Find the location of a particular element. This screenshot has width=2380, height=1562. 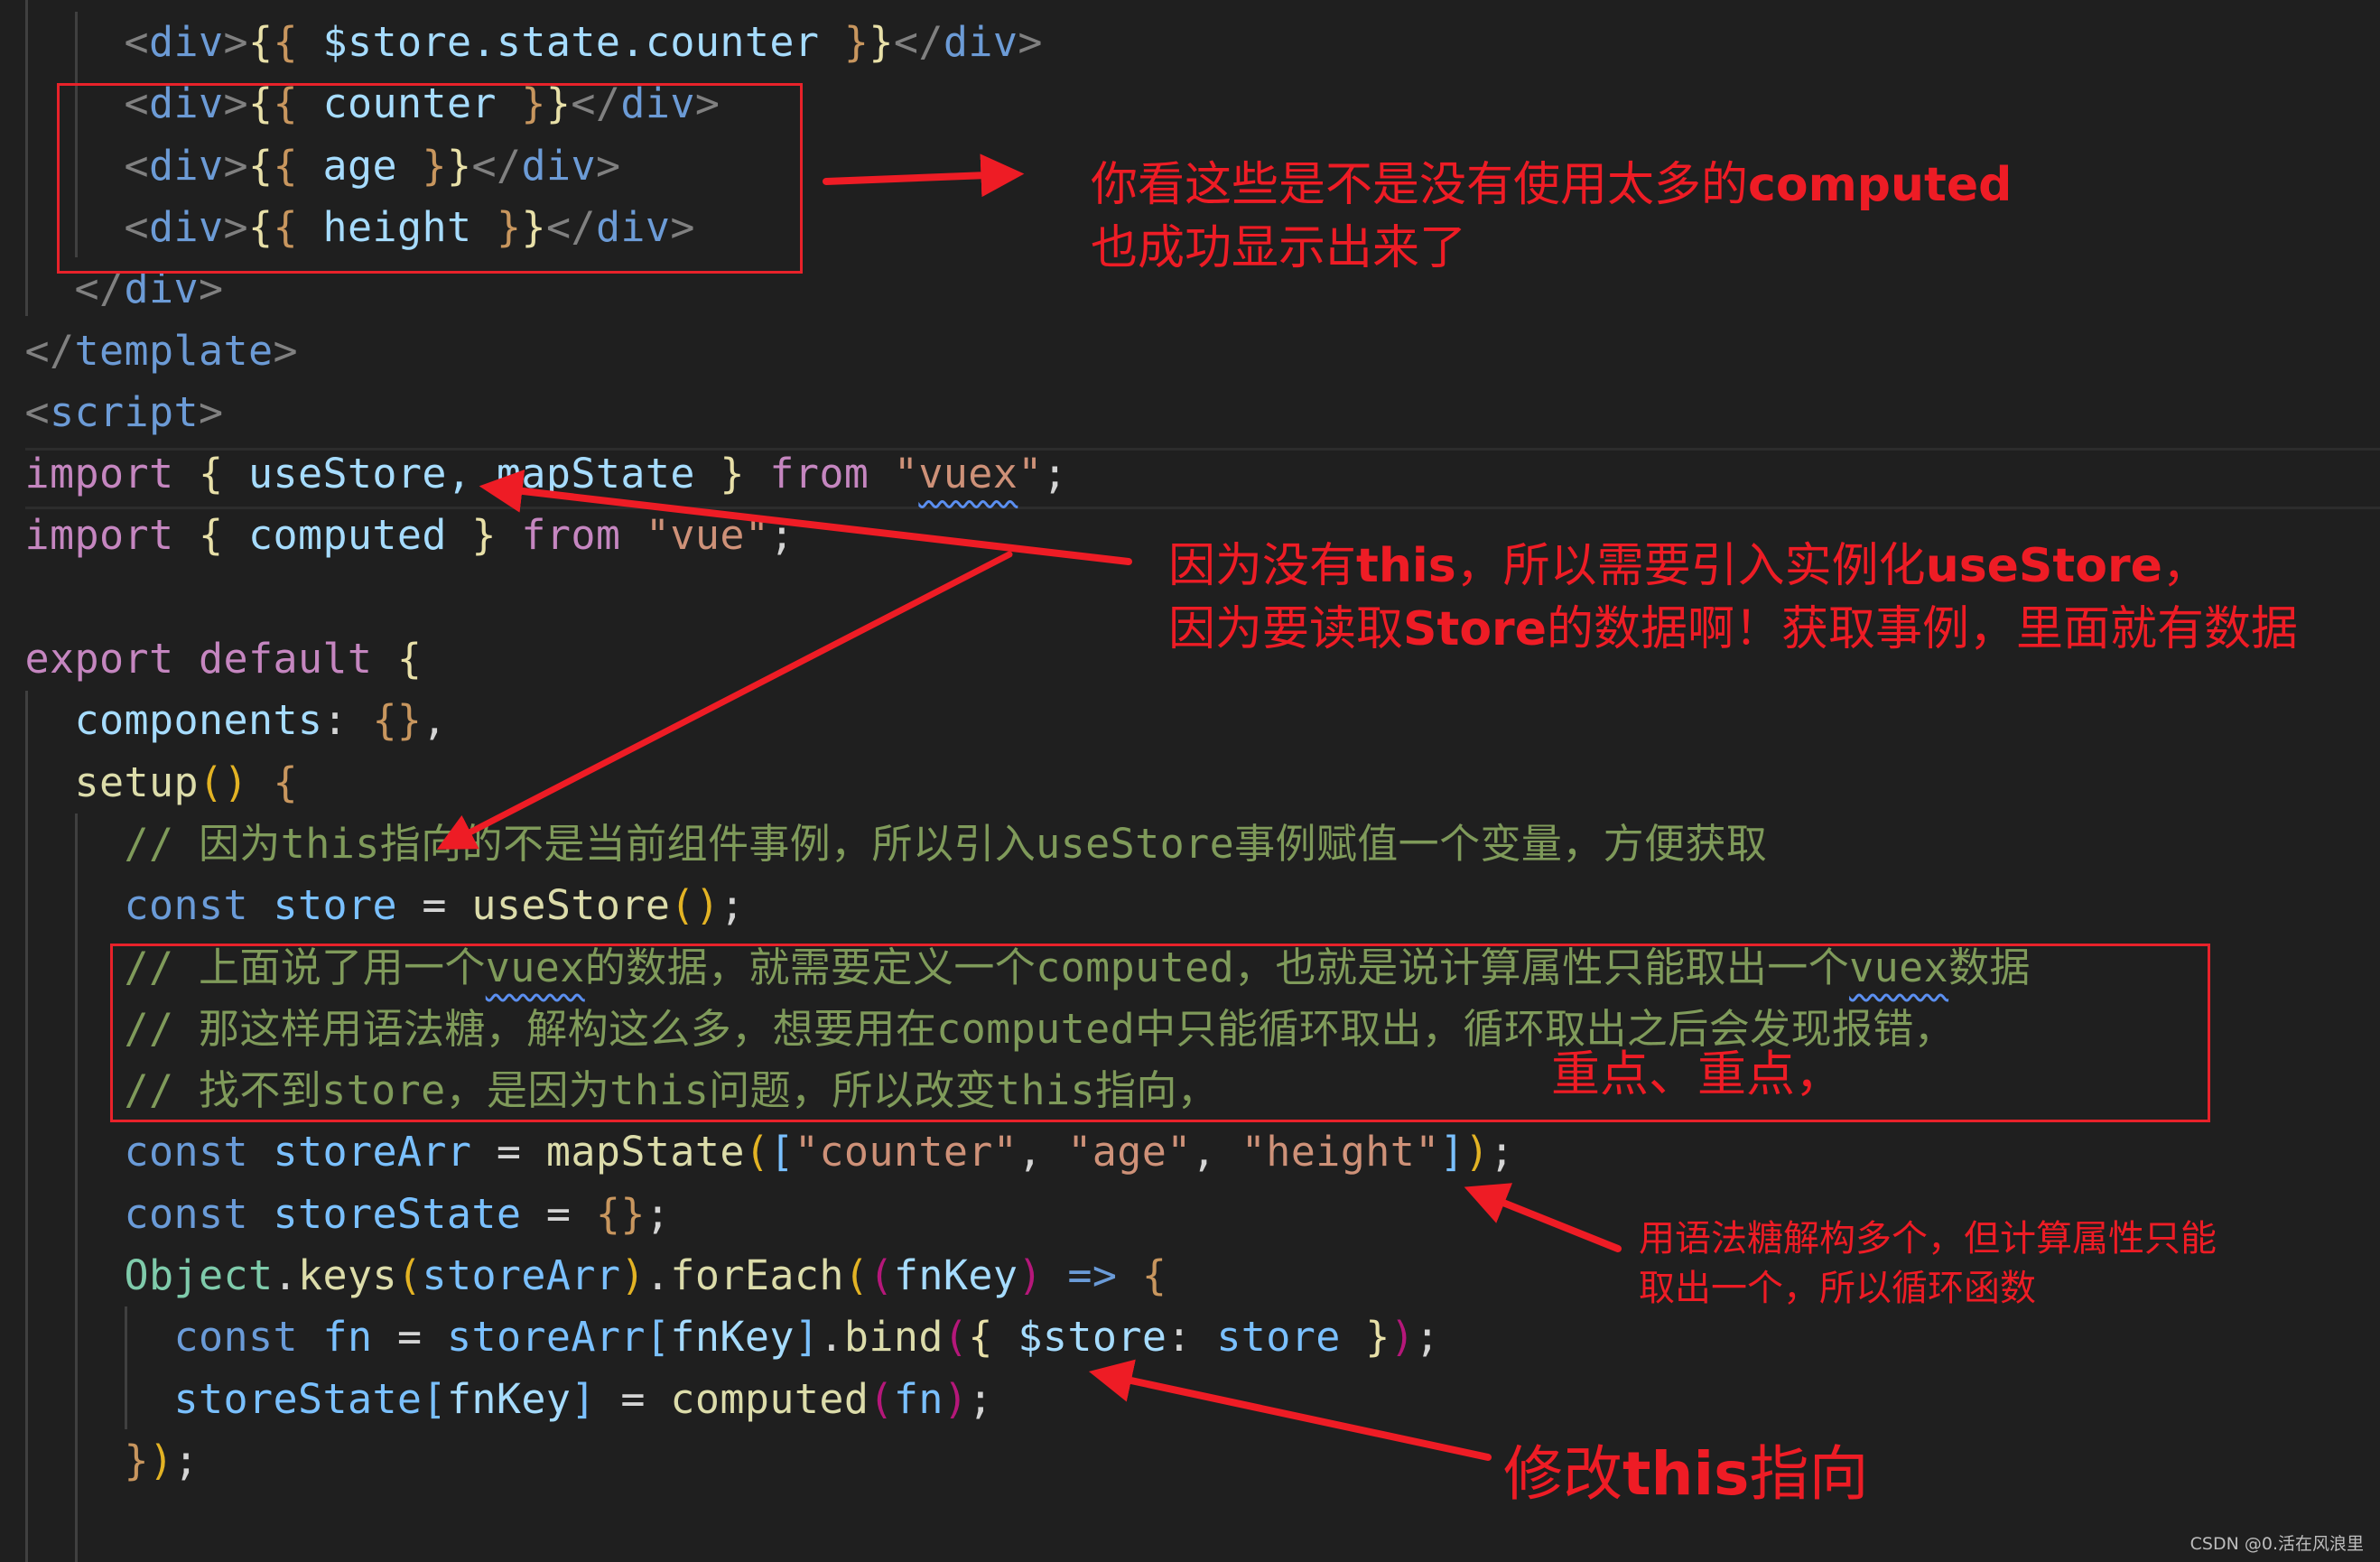

arrow-to-bind is located at coordinates (1290, 1410).